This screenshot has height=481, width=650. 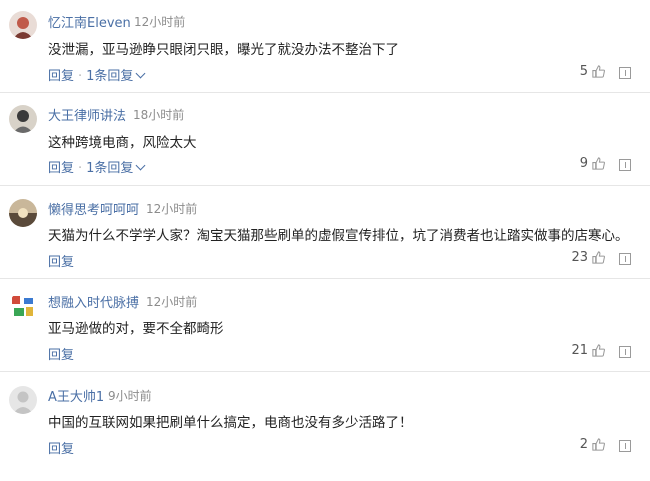 What do you see at coordinates (583, 71) in the screenshot?
I see `like-count: 5` at bounding box center [583, 71].